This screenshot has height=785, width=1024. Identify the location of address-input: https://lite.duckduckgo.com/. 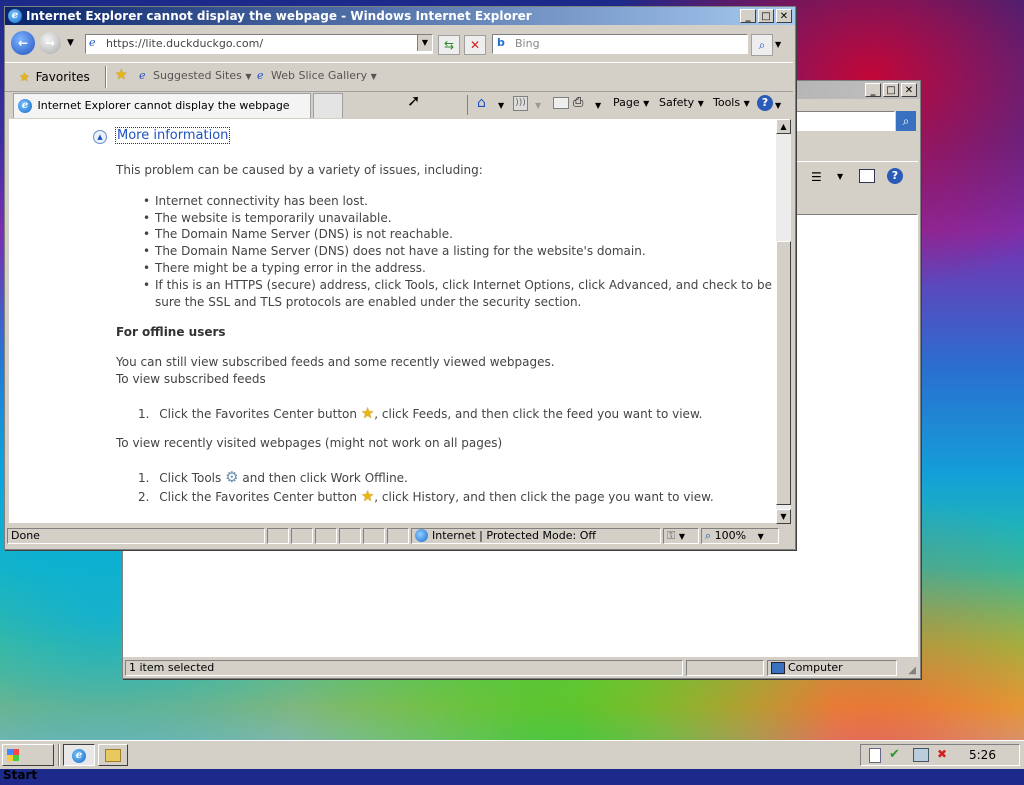
(184, 43).